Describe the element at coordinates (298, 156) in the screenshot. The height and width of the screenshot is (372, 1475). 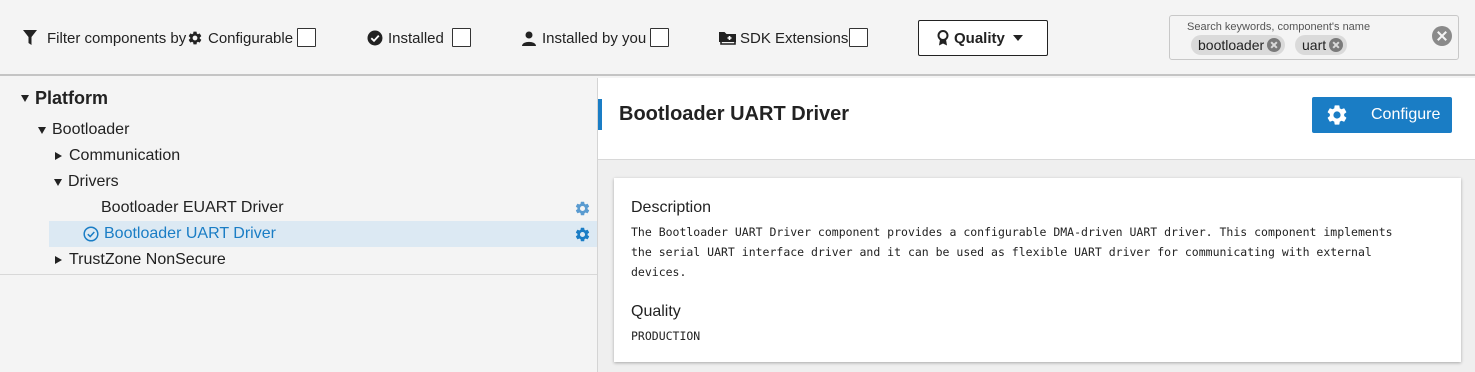
I see `tree-item-communication: Communication` at that location.